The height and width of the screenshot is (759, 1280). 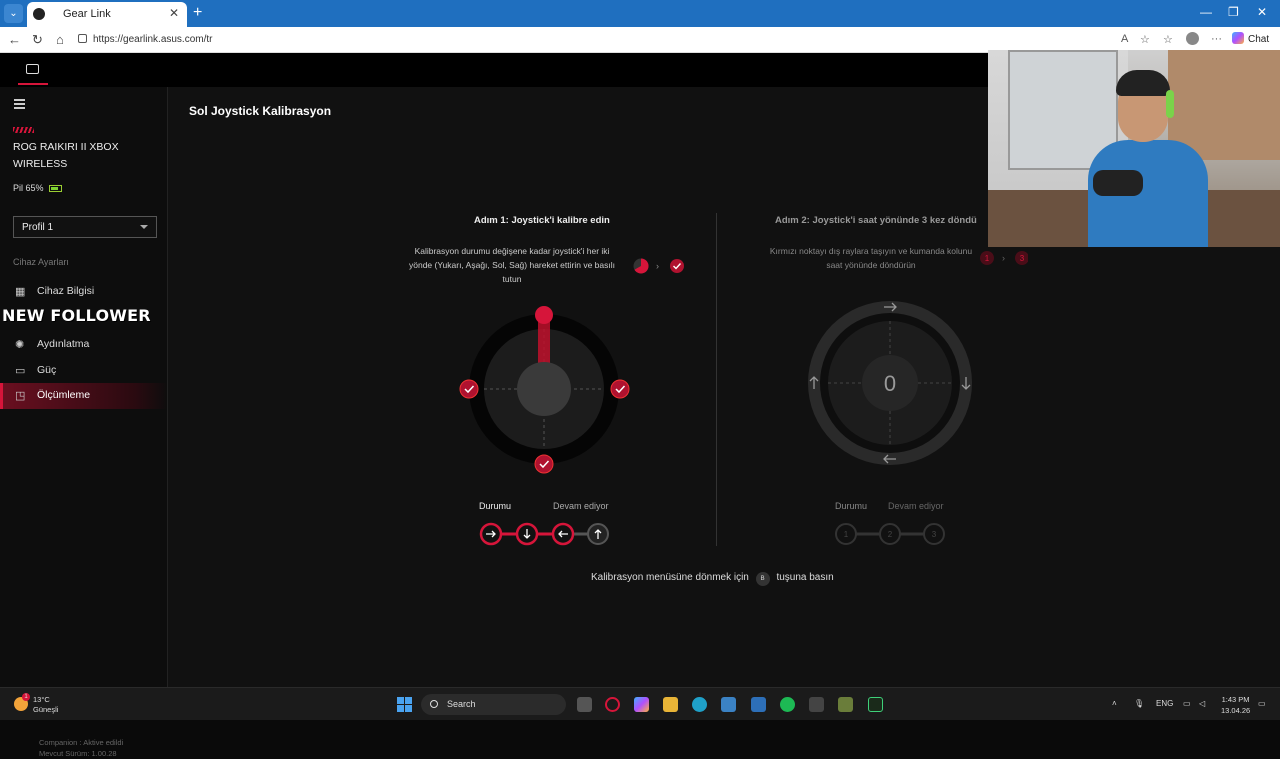 What do you see at coordinates (563, 534) in the screenshot?
I see `arrow-left-step-icon` at bounding box center [563, 534].